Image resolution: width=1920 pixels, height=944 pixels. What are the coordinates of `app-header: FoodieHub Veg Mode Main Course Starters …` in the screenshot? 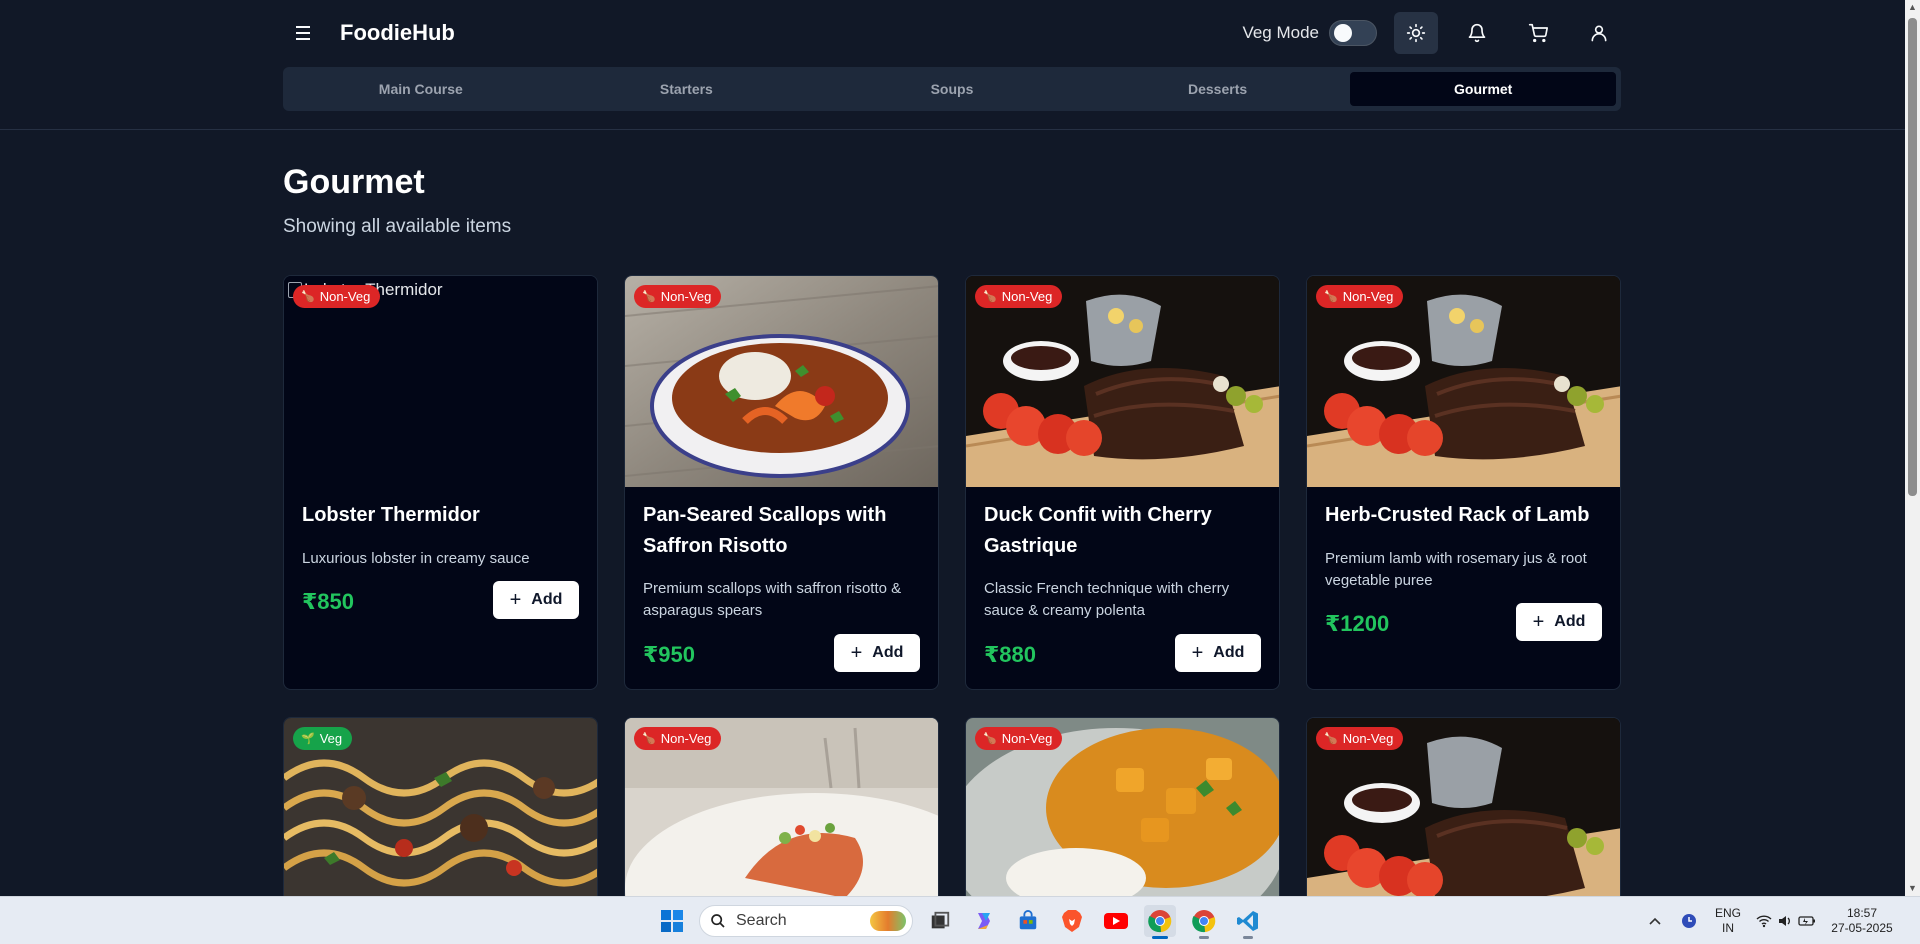 It's located at (952, 65).